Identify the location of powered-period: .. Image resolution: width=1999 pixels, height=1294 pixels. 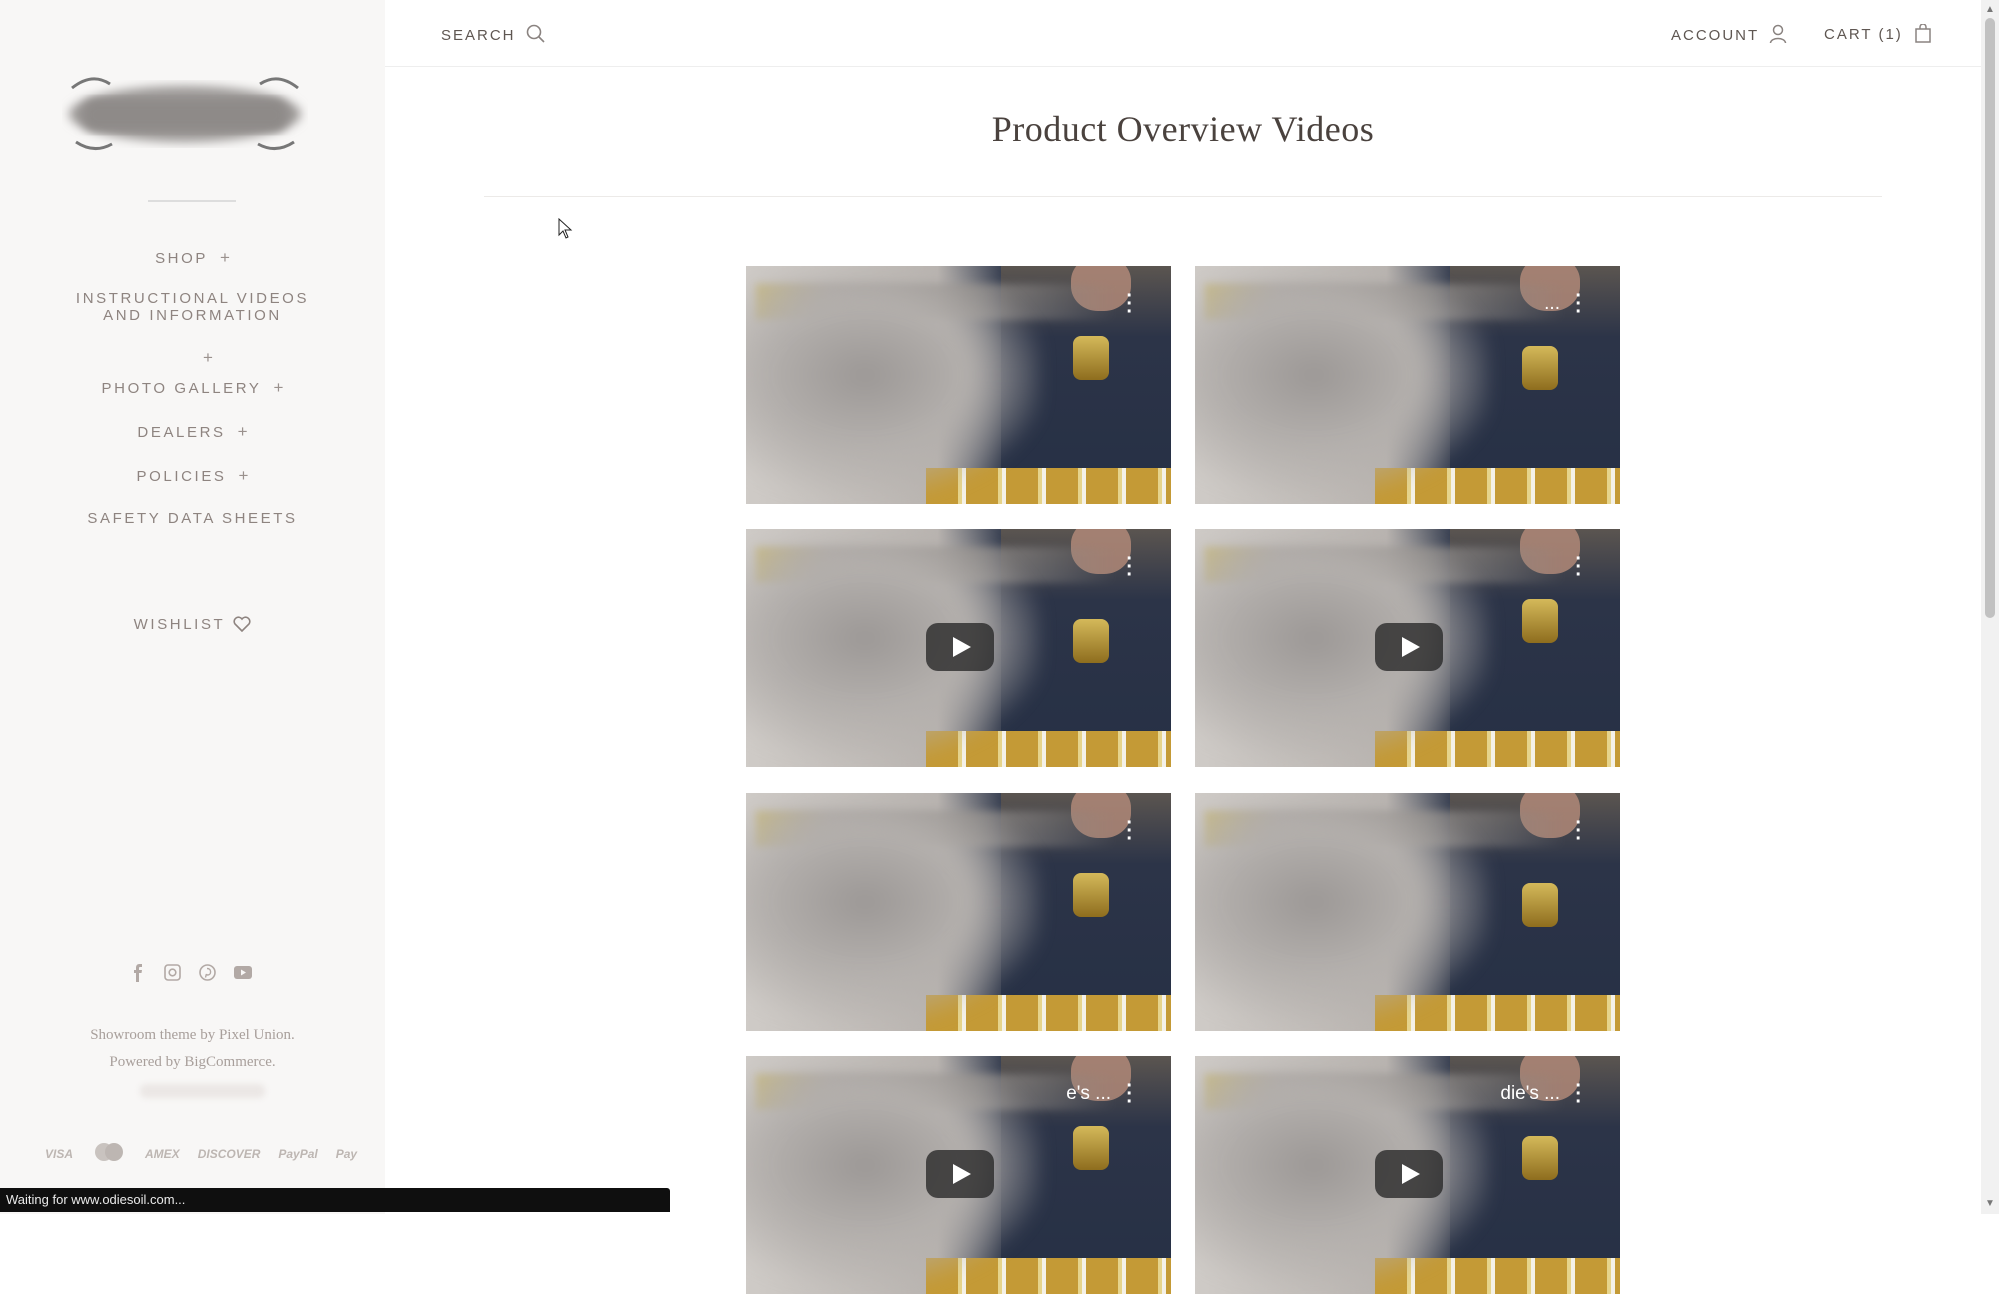
(273, 1062).